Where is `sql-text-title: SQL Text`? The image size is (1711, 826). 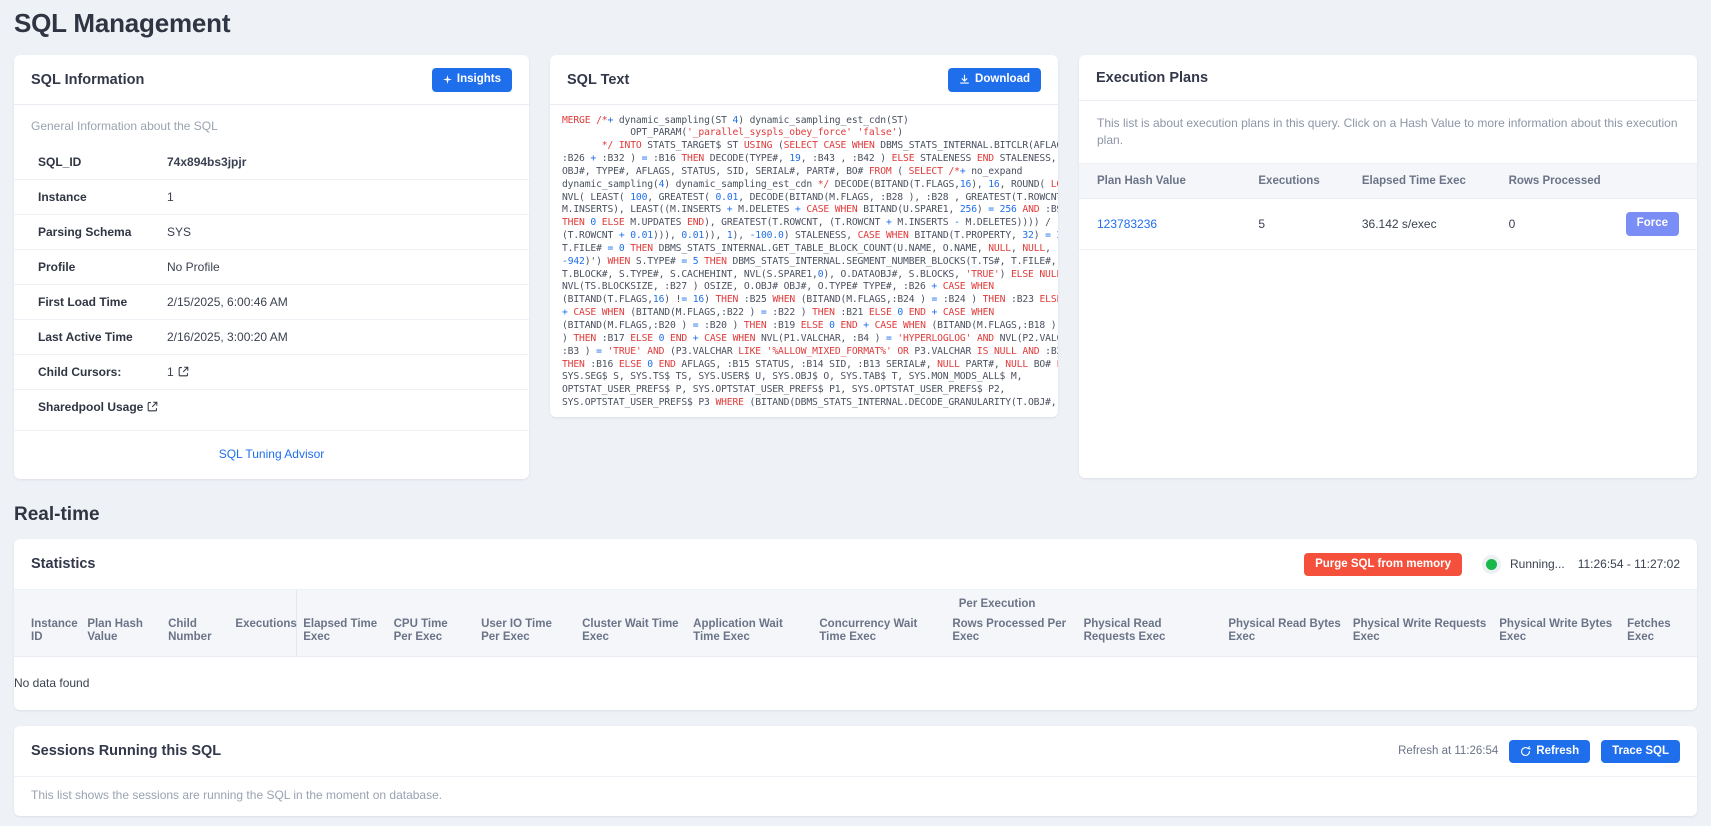 sql-text-title: SQL Text is located at coordinates (598, 79).